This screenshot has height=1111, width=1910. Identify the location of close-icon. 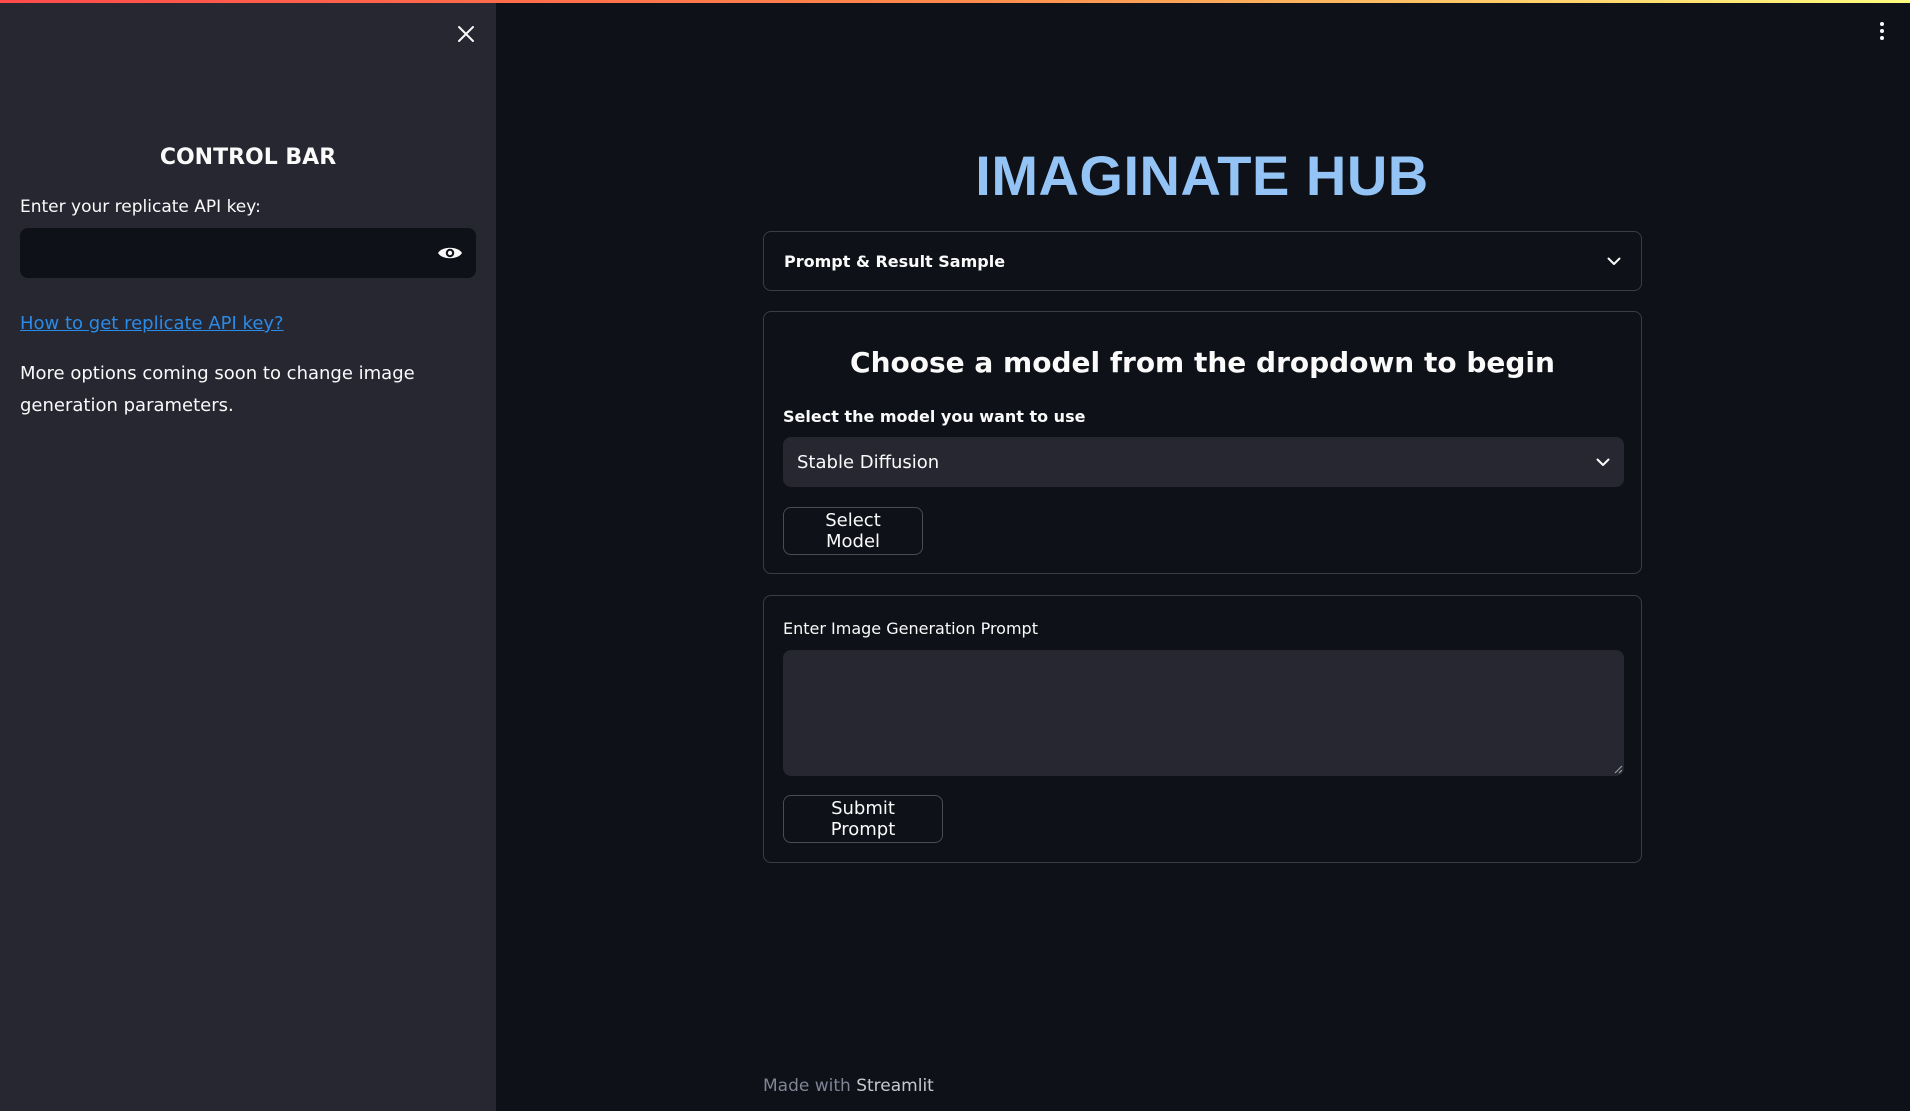
(466, 34).